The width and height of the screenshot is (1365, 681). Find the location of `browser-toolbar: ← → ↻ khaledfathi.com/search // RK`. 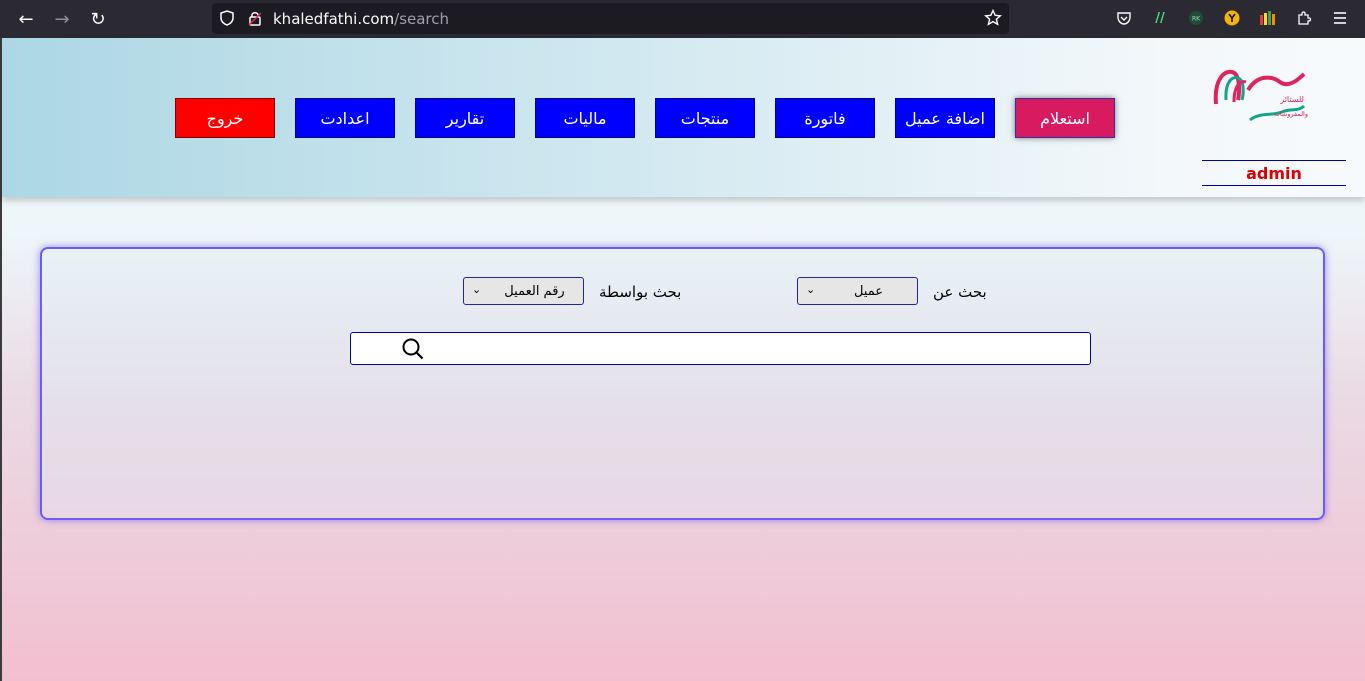

browser-toolbar: ← → ↻ khaledfathi.com/search // RK is located at coordinates (682, 19).